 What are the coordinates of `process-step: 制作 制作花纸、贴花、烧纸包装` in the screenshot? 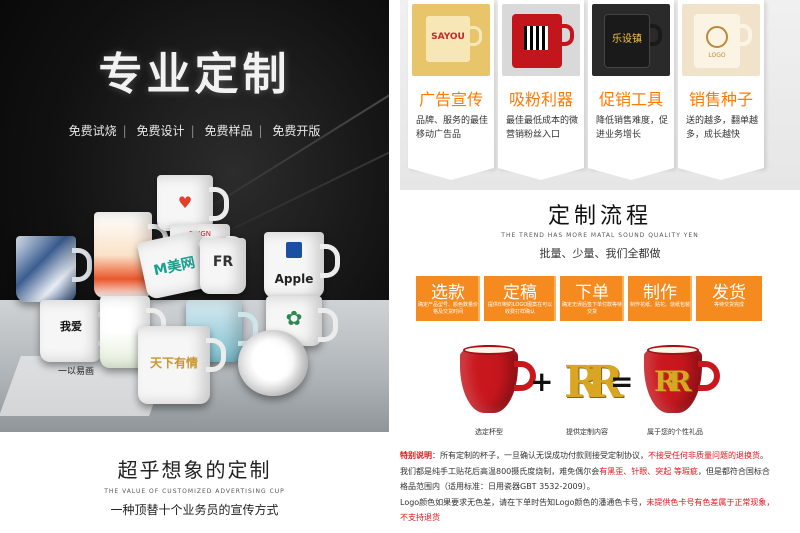 It's located at (660, 298).